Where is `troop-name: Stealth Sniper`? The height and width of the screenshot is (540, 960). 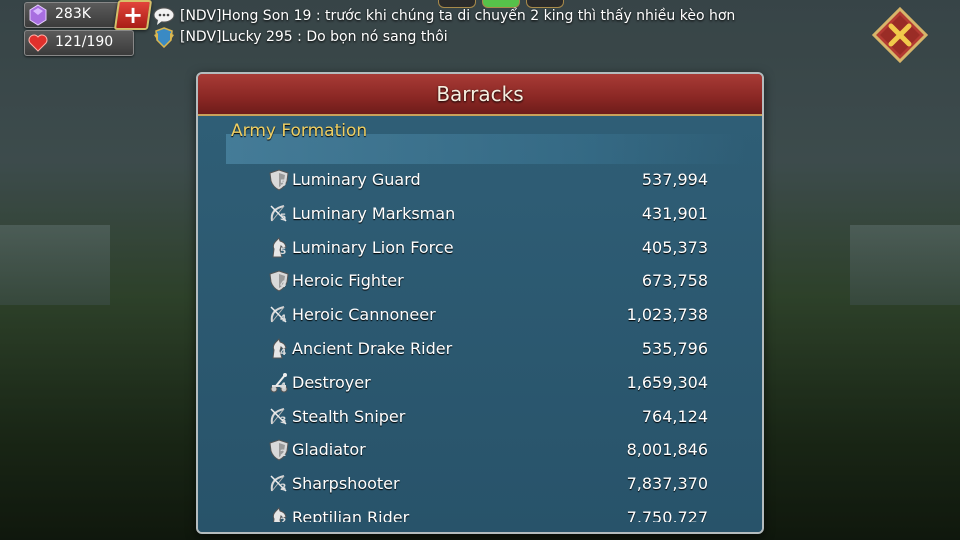 troop-name: Stealth Sniper is located at coordinates (349, 416).